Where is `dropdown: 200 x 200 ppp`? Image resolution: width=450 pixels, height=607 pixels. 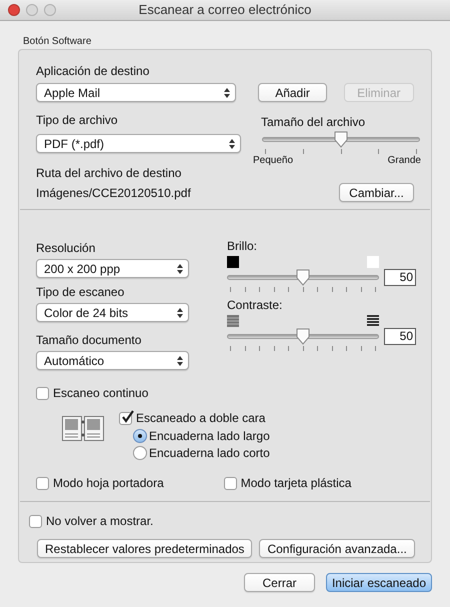
dropdown: 200 x 200 ppp is located at coordinates (112, 268).